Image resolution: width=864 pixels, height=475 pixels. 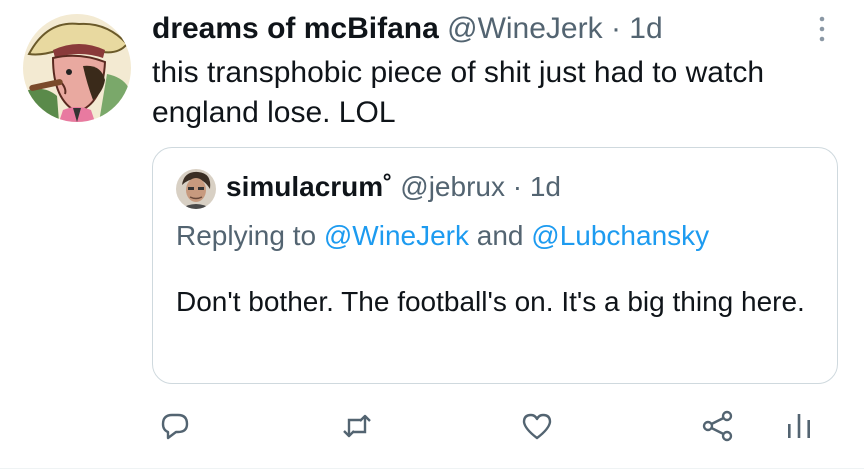 I want to click on like-button, so click(x=537, y=426).